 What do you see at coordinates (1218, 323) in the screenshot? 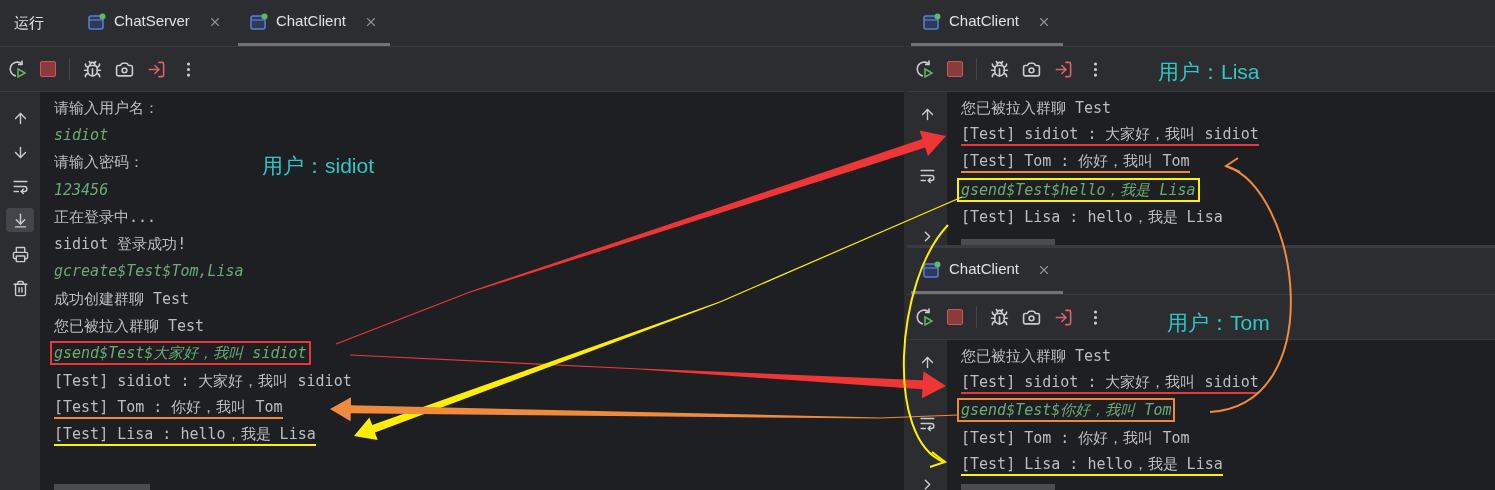
I see `user-annotation: 用户：Tom` at bounding box center [1218, 323].